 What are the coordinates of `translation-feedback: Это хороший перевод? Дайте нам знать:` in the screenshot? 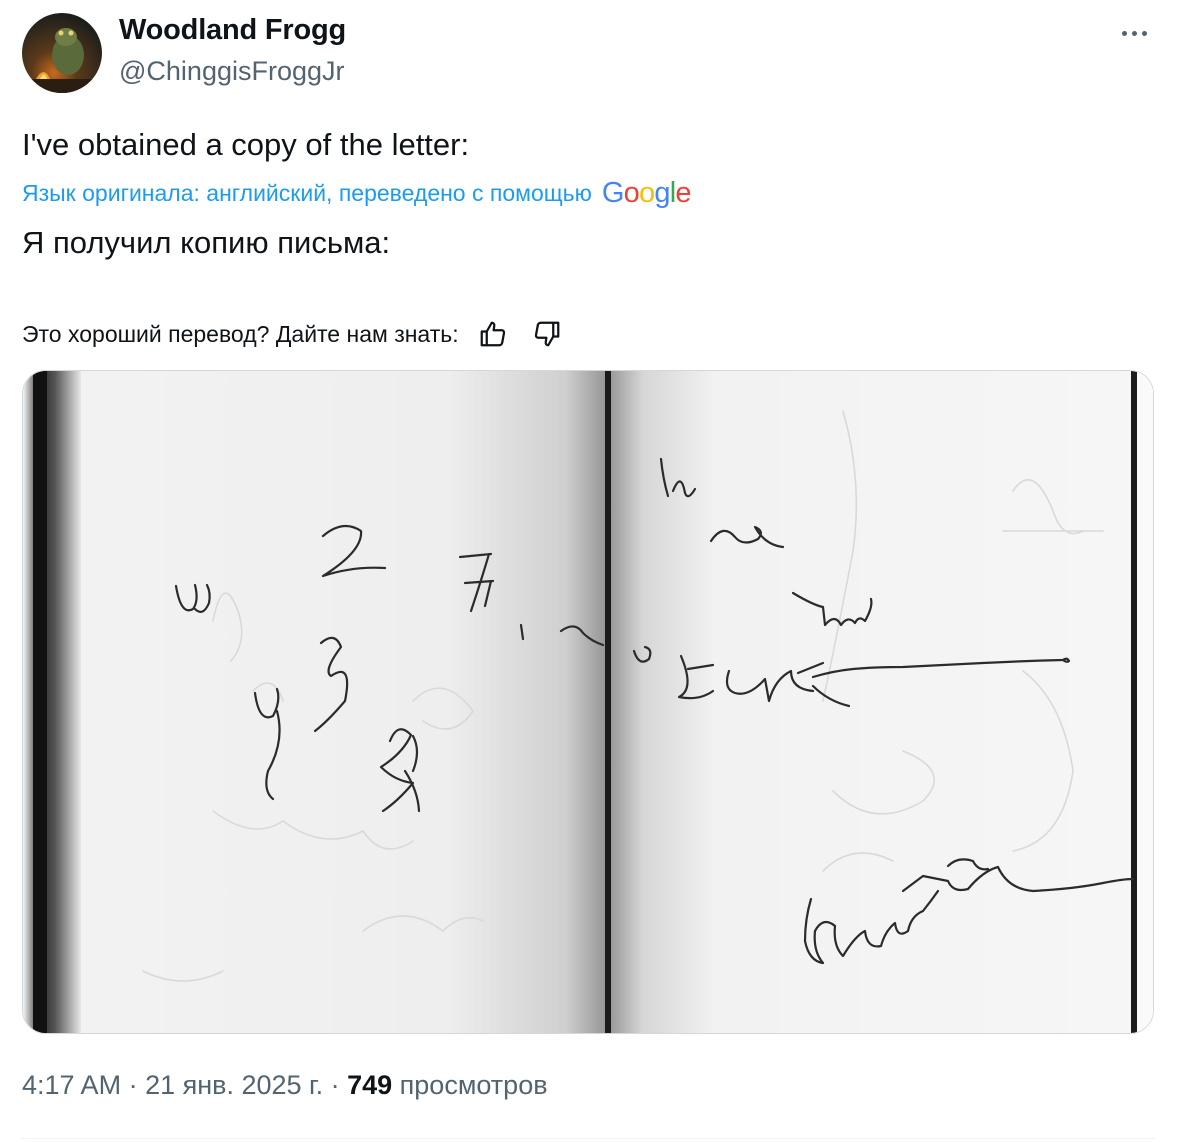 It's located at (294, 334).